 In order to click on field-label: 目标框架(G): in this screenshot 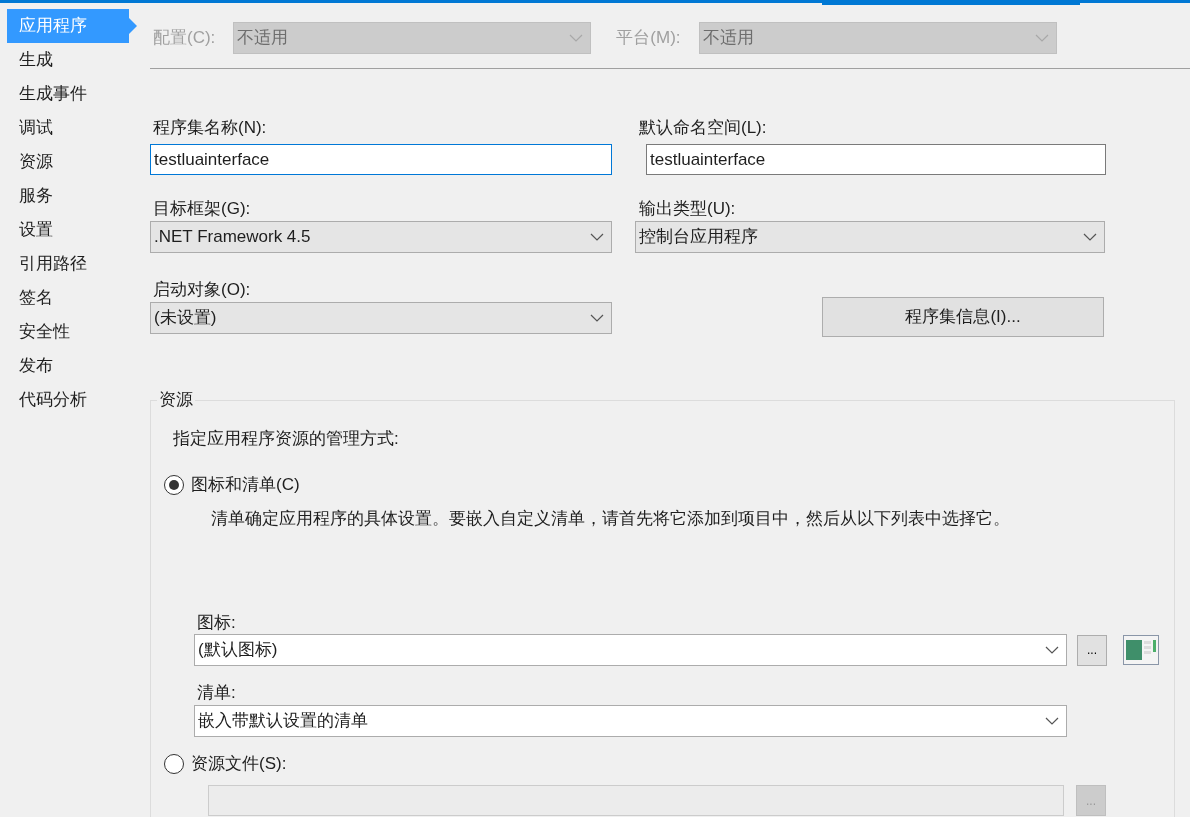, I will do `click(202, 209)`.